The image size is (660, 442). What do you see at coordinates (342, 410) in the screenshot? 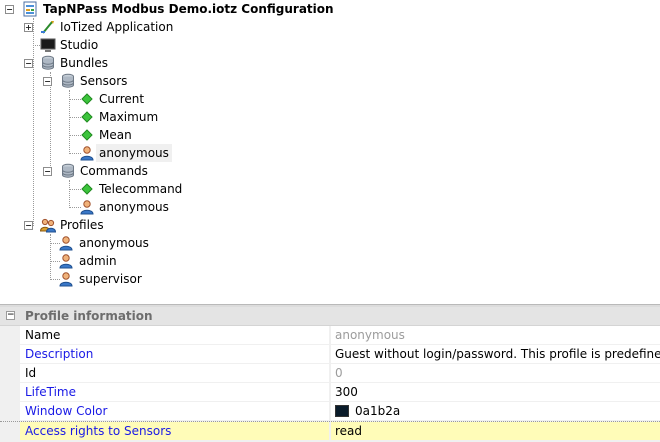
I see `color-swatch` at bounding box center [342, 410].